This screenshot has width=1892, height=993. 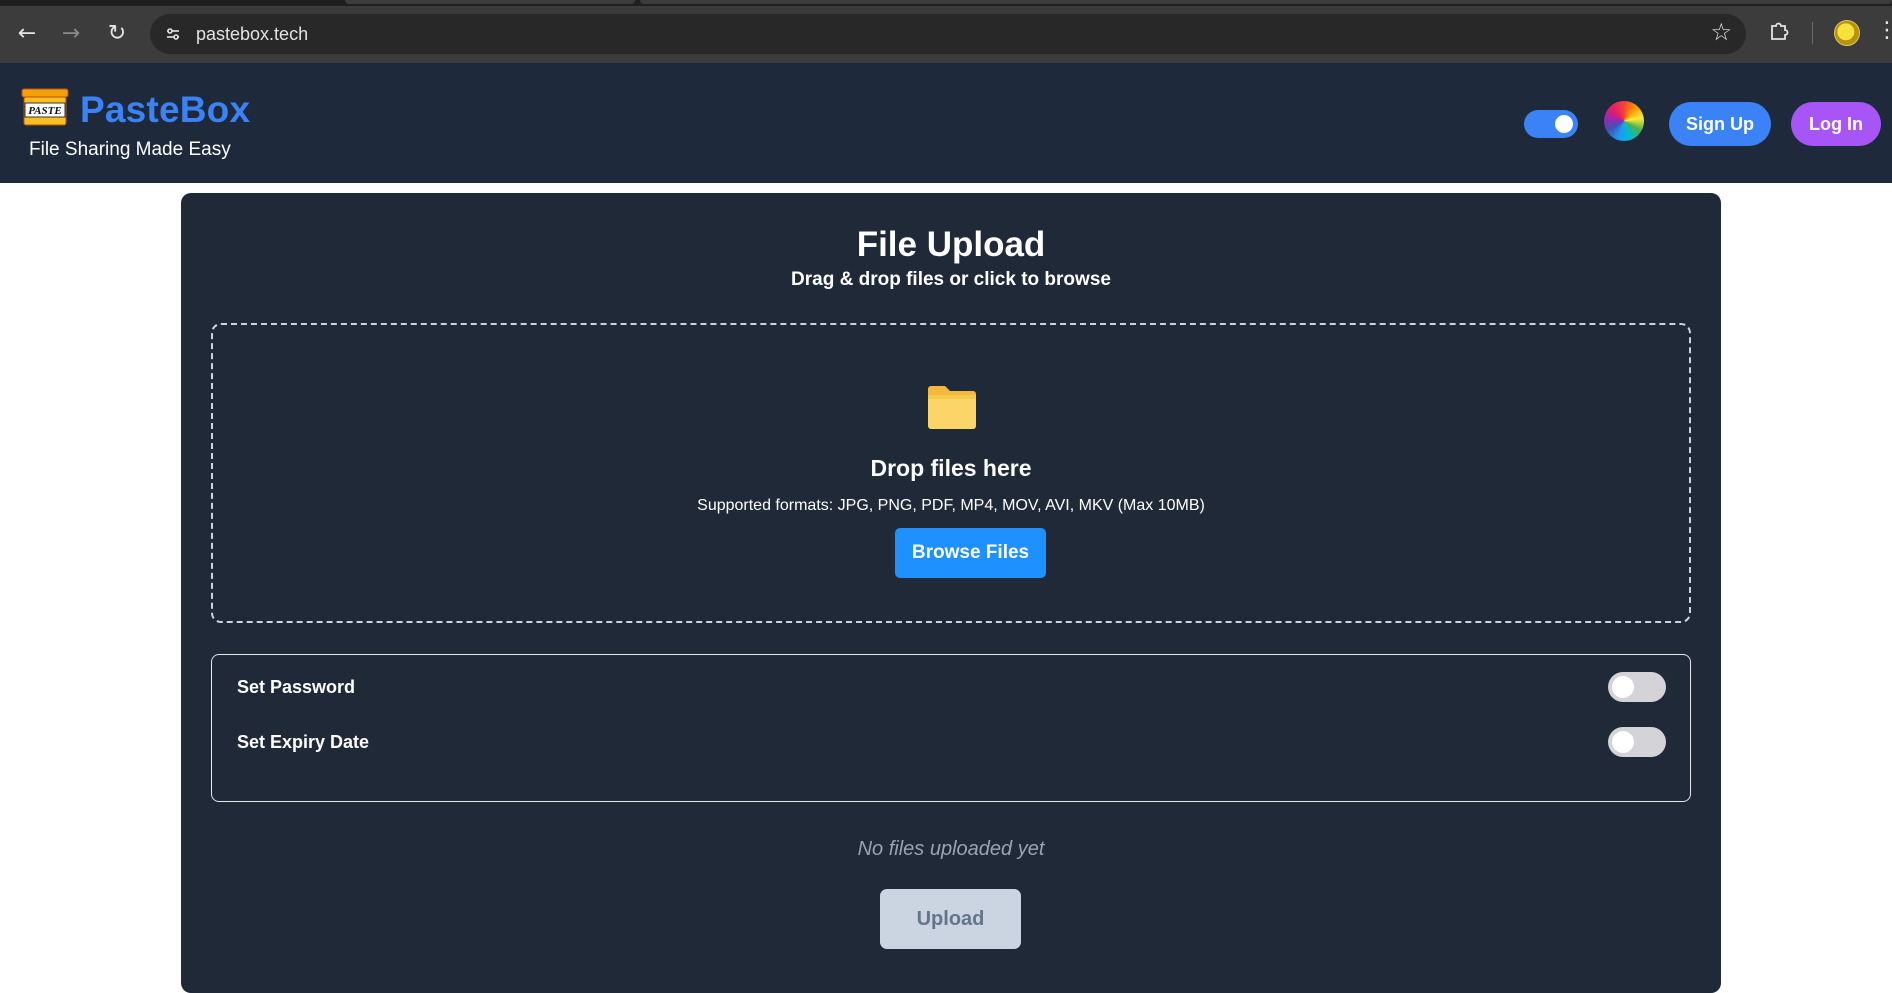 I want to click on puzzle-icon, so click(x=1779, y=31).